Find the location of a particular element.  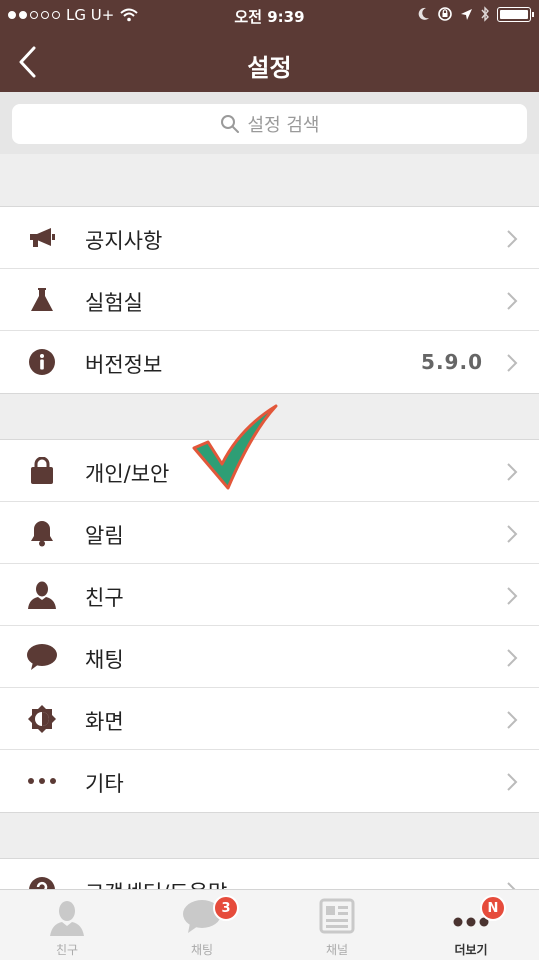

tab-channel: 채널 is located at coordinates (337, 925).